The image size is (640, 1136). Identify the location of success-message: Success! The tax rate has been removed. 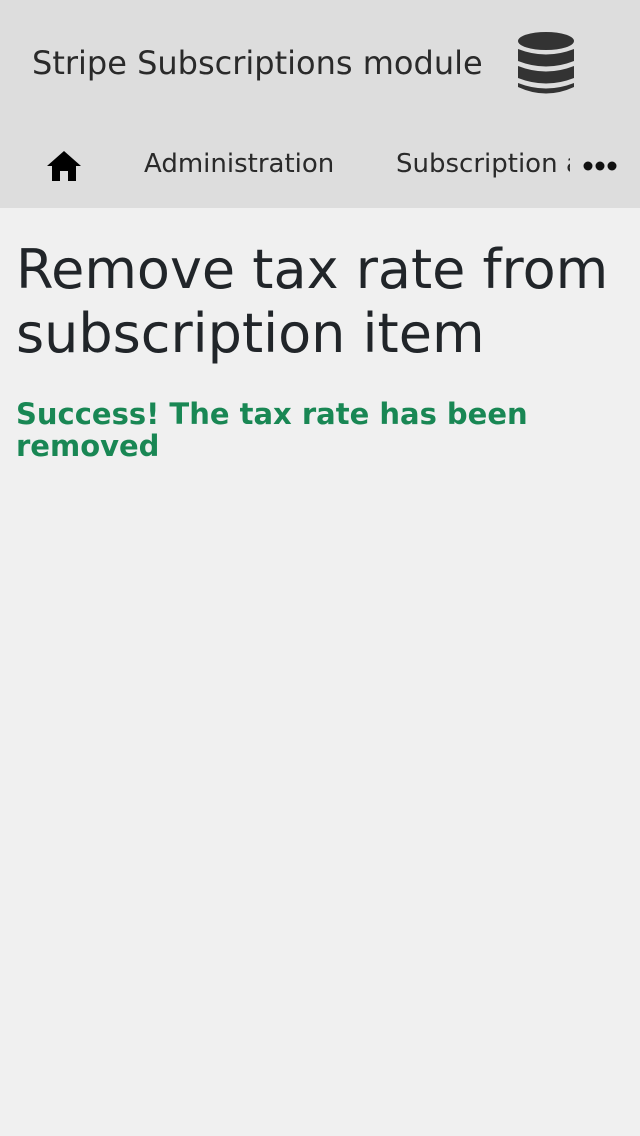
(272, 430).